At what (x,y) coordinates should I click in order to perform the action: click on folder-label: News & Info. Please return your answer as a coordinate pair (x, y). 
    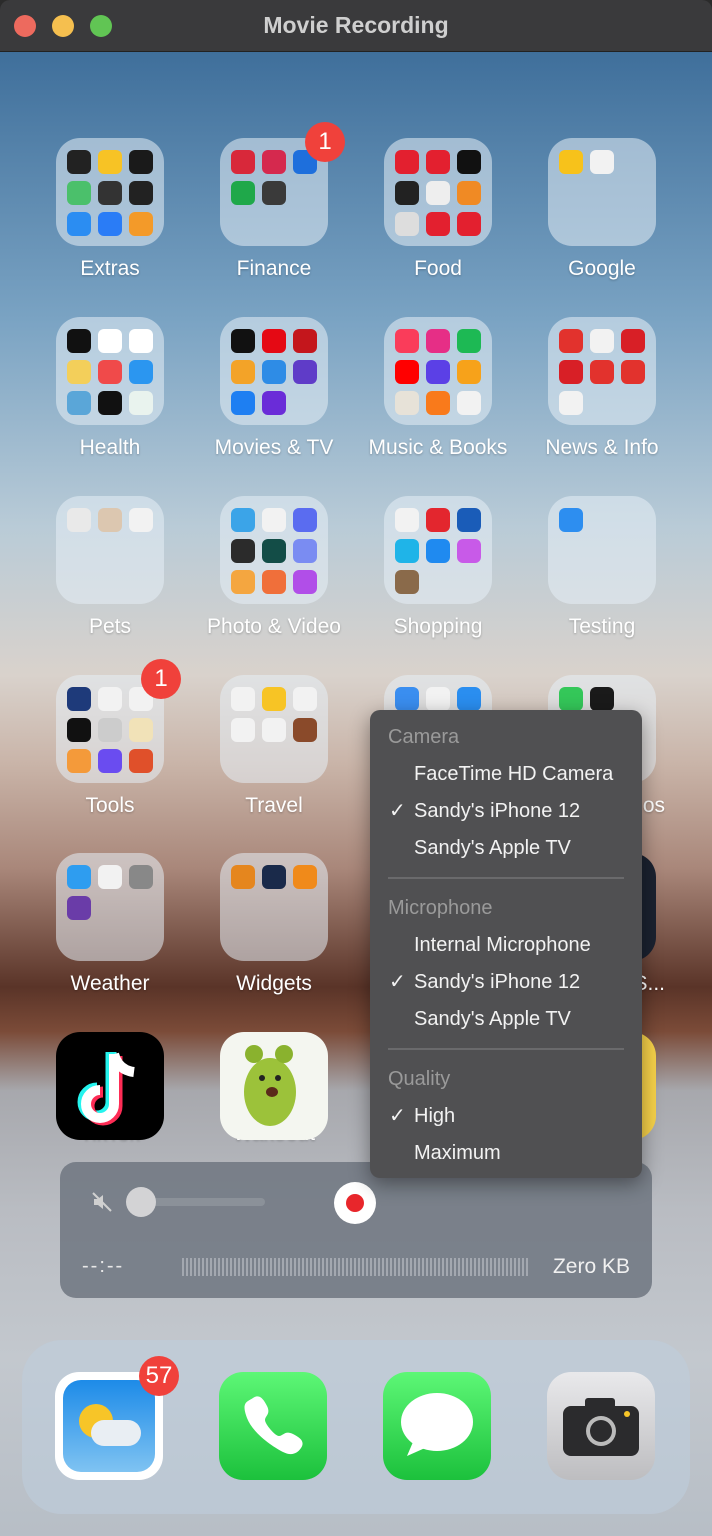
    Looking at the image, I should click on (602, 447).